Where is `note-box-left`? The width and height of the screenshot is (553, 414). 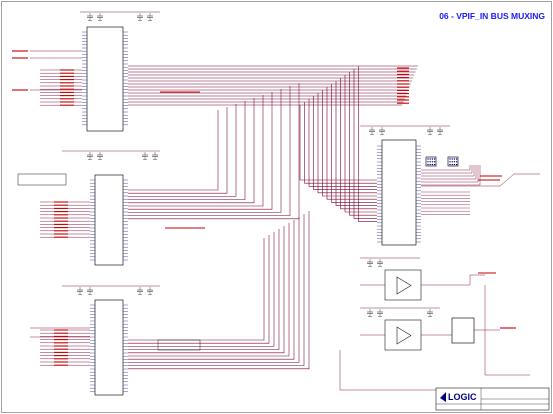
note-box-left is located at coordinates (42, 179).